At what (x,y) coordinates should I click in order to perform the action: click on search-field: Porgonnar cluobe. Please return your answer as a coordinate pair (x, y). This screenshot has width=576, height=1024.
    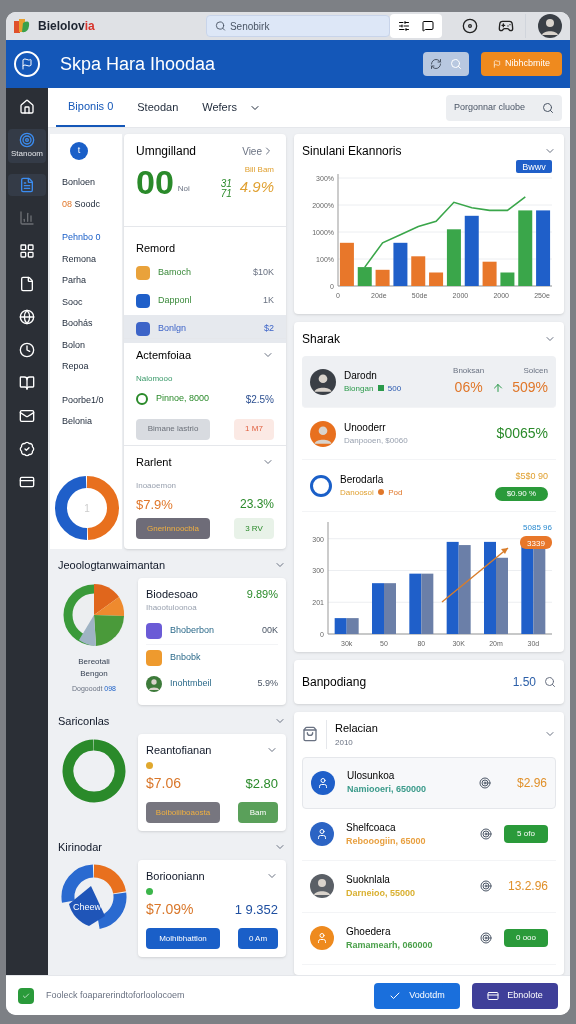
    Looking at the image, I should click on (504, 107).